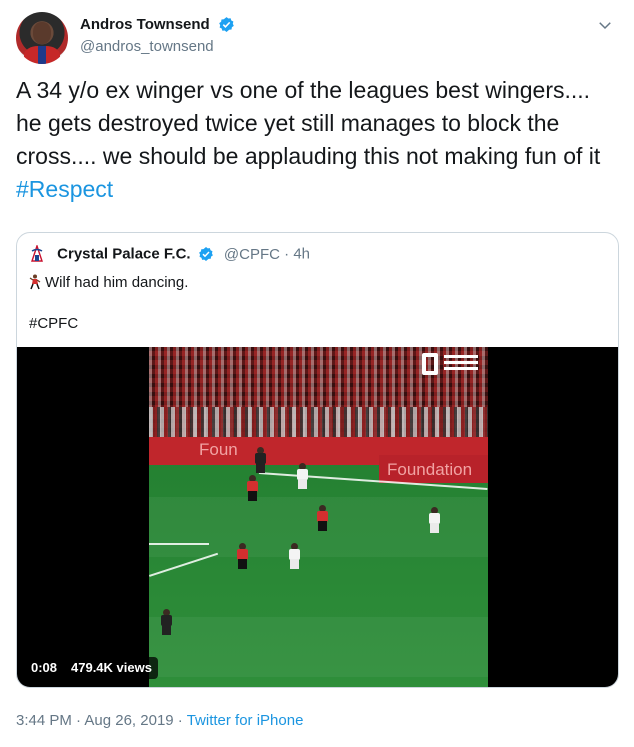 This screenshot has width=634, height=747. Describe the element at coordinates (37, 253) in the screenshot. I see `crystal-palace-logo-icon` at that location.